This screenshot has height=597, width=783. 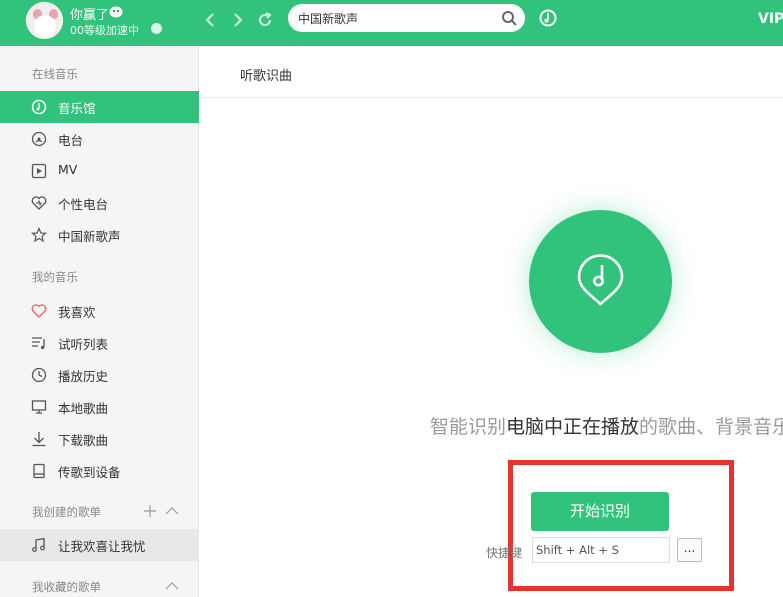 What do you see at coordinates (83, 408) in the screenshot?
I see `sidebar-item-label: 本地歌曲` at bounding box center [83, 408].